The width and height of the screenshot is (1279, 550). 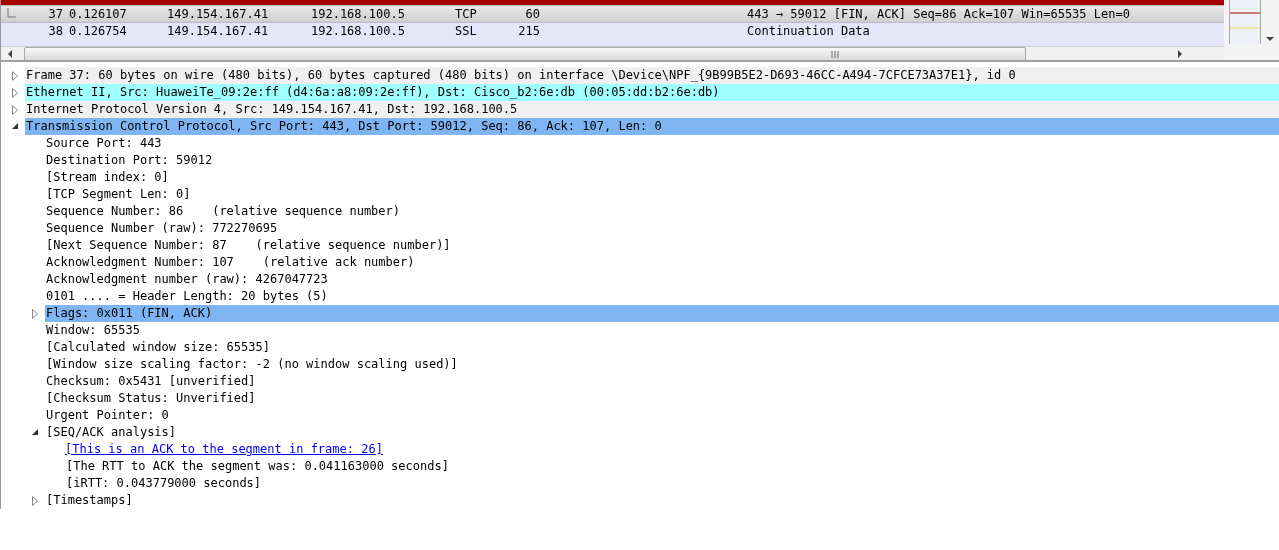 What do you see at coordinates (98, 14) in the screenshot?
I see `packet-time-cell-text: 0.126107` at bounding box center [98, 14].